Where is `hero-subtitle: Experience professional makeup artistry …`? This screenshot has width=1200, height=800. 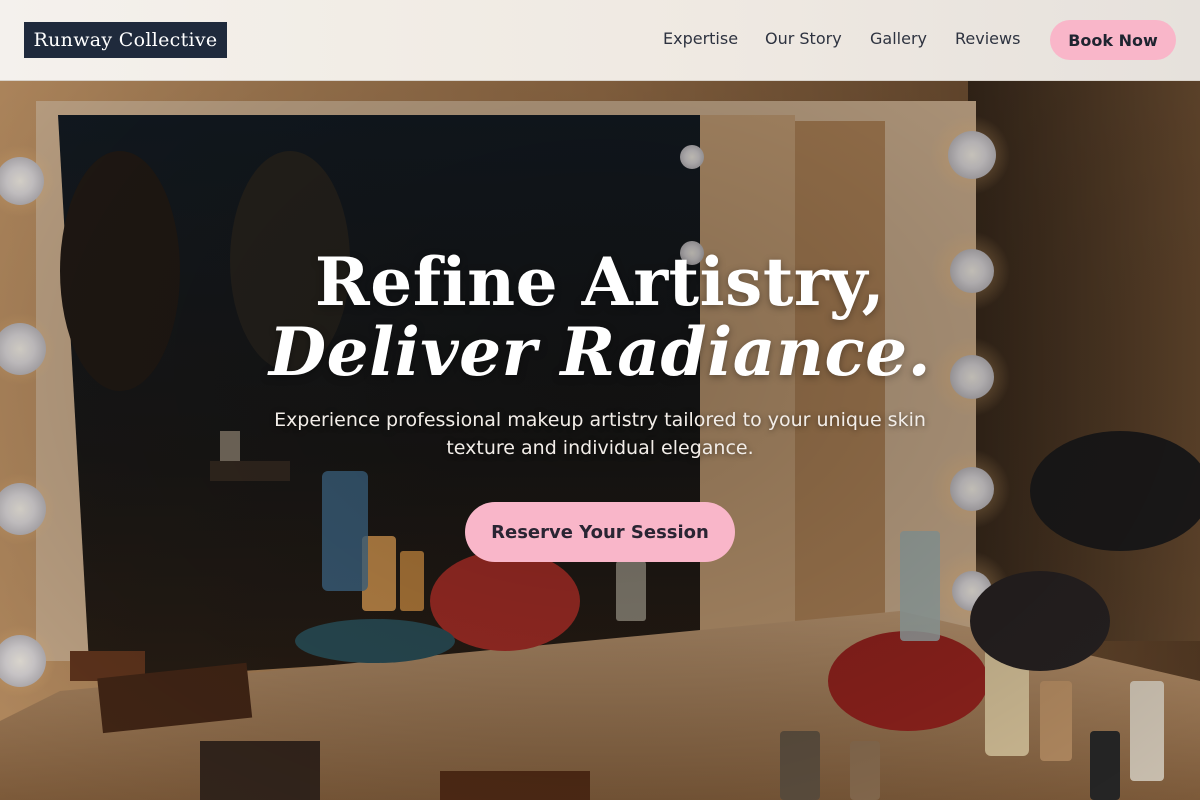
hero-subtitle: Experience professional makeup artistry … is located at coordinates (600, 434).